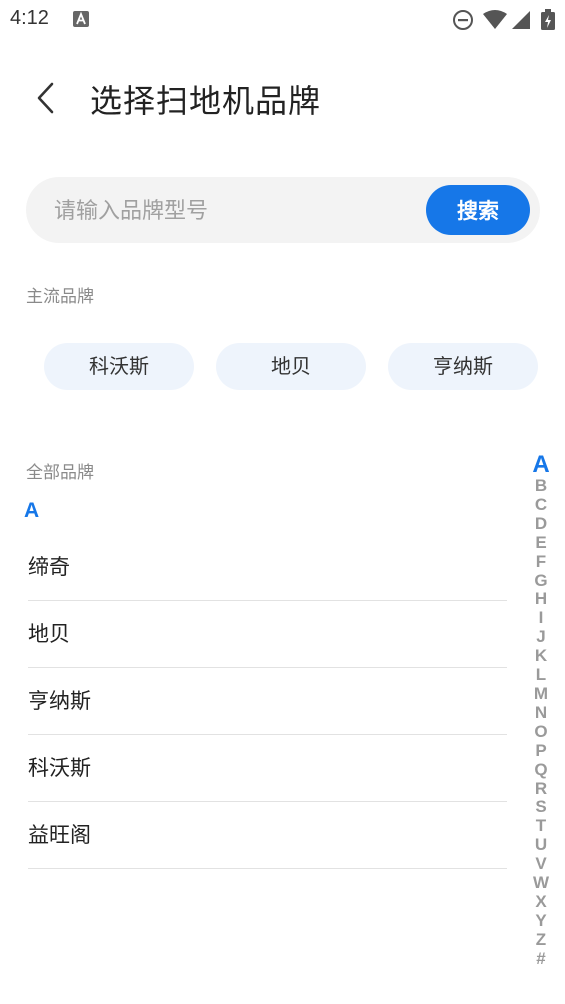  I want to click on index-letter-x: X, so click(541, 902).